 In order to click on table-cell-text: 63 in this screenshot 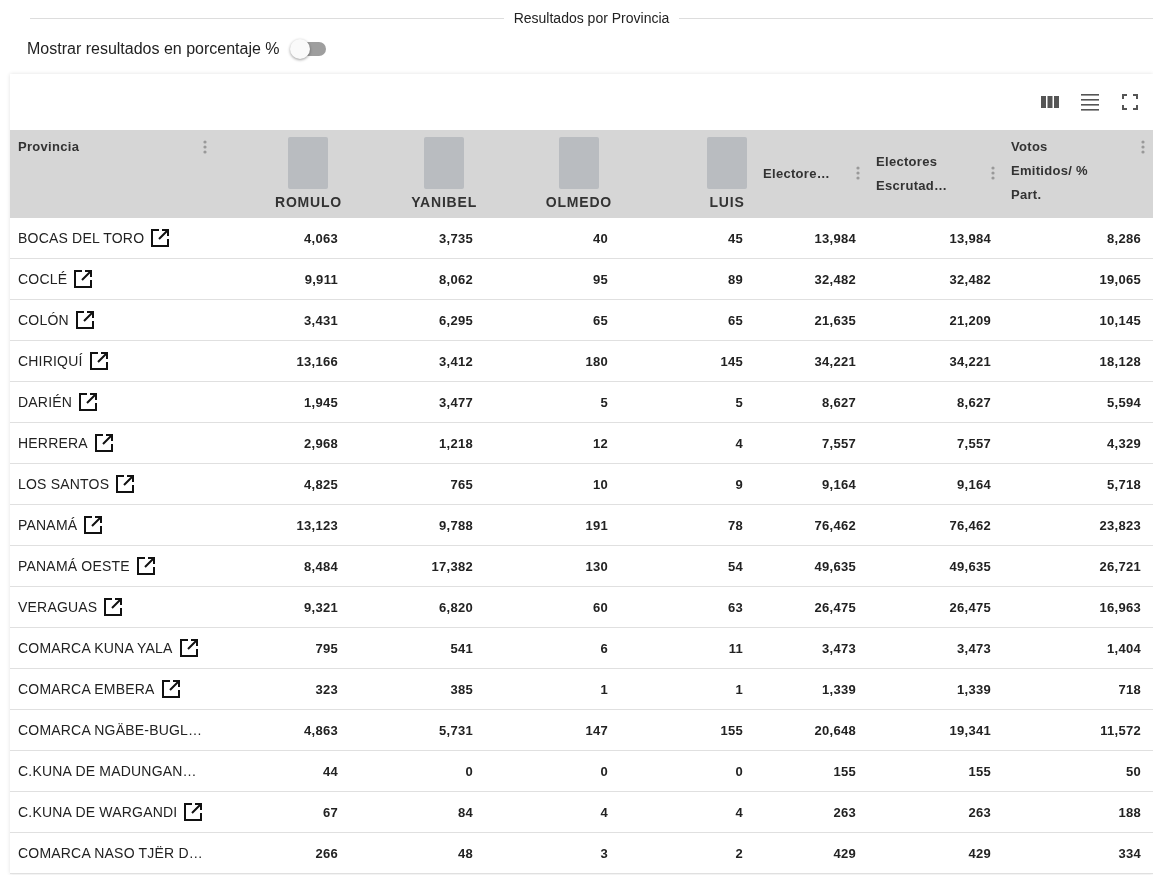, I will do `click(735, 607)`.